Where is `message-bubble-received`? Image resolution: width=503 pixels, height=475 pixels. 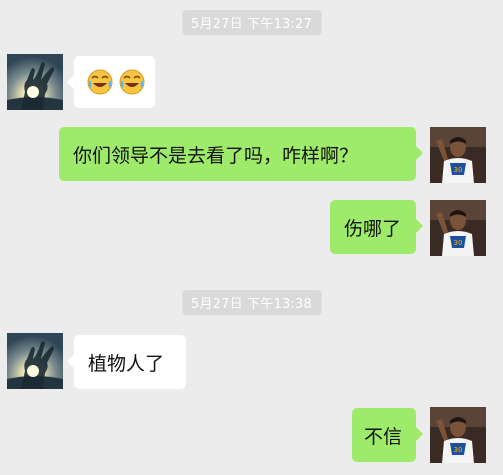 message-bubble-received is located at coordinates (111, 82).